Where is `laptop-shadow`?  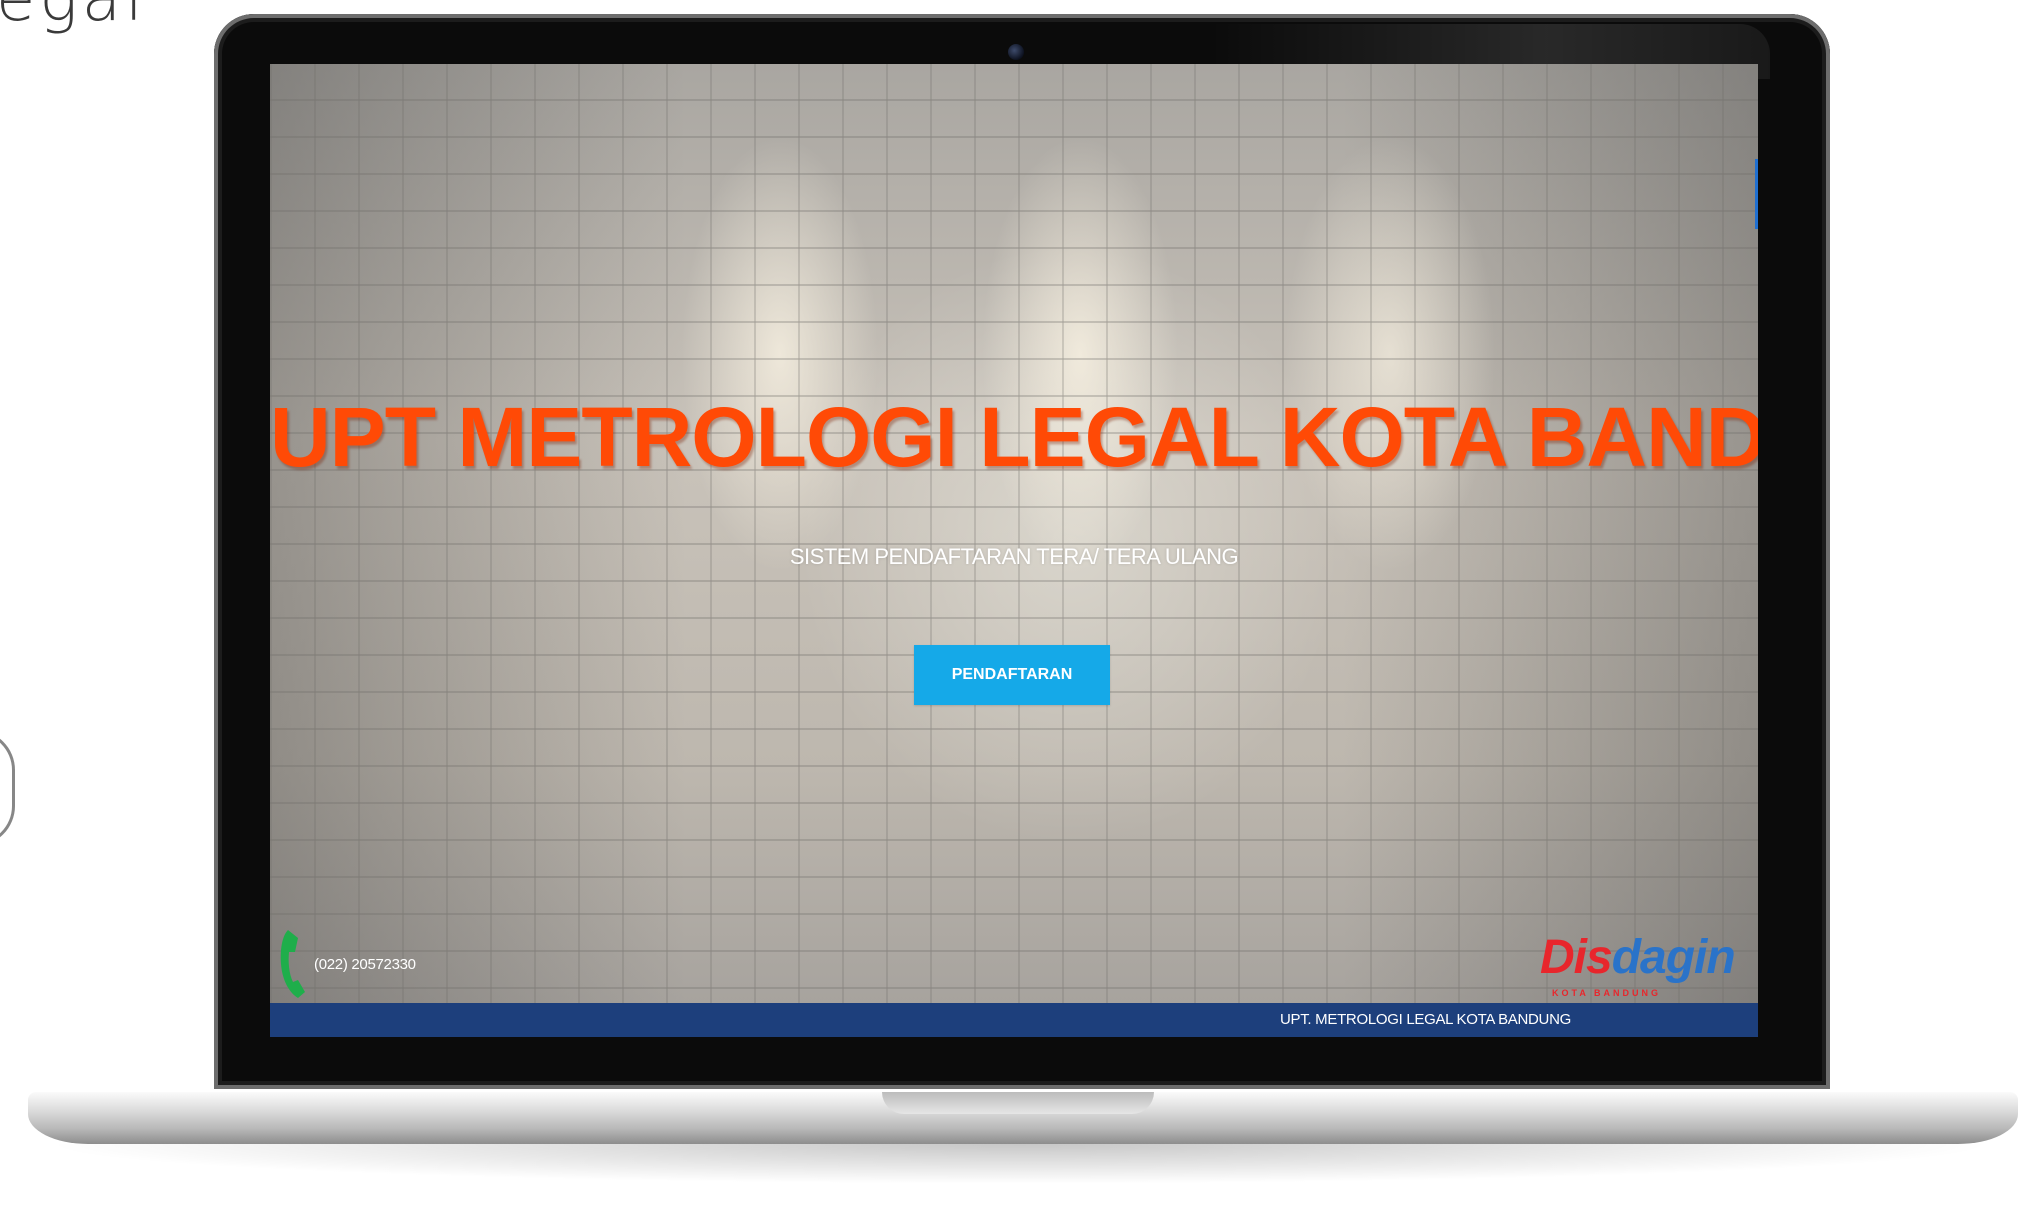 laptop-shadow is located at coordinates (1020, 1164).